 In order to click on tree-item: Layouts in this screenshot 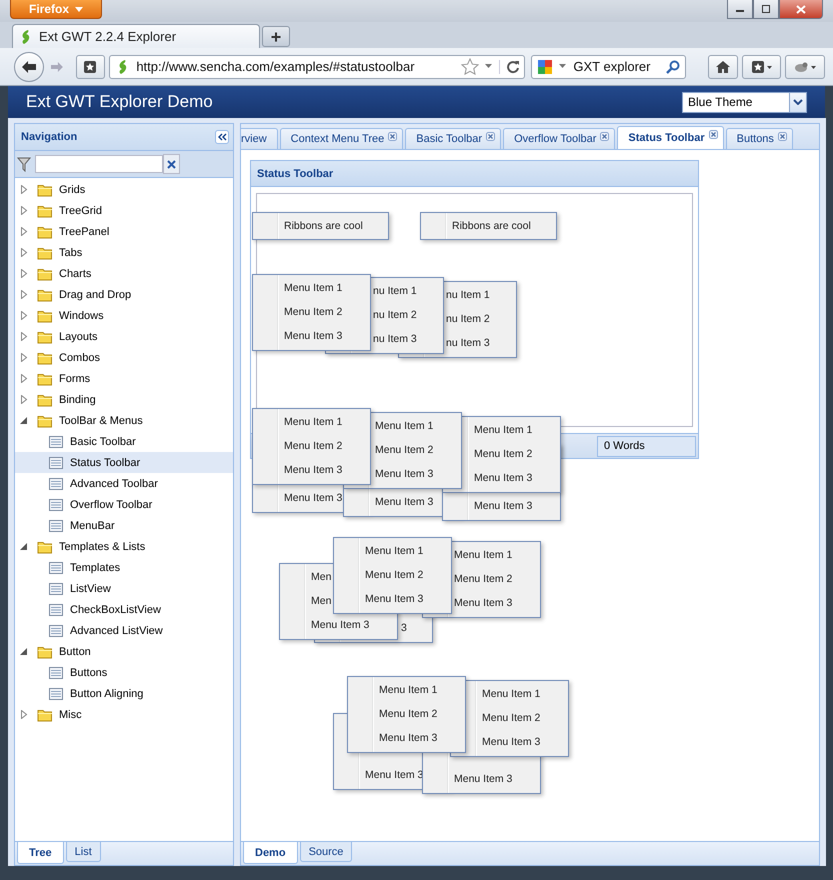, I will do `click(124, 336)`.